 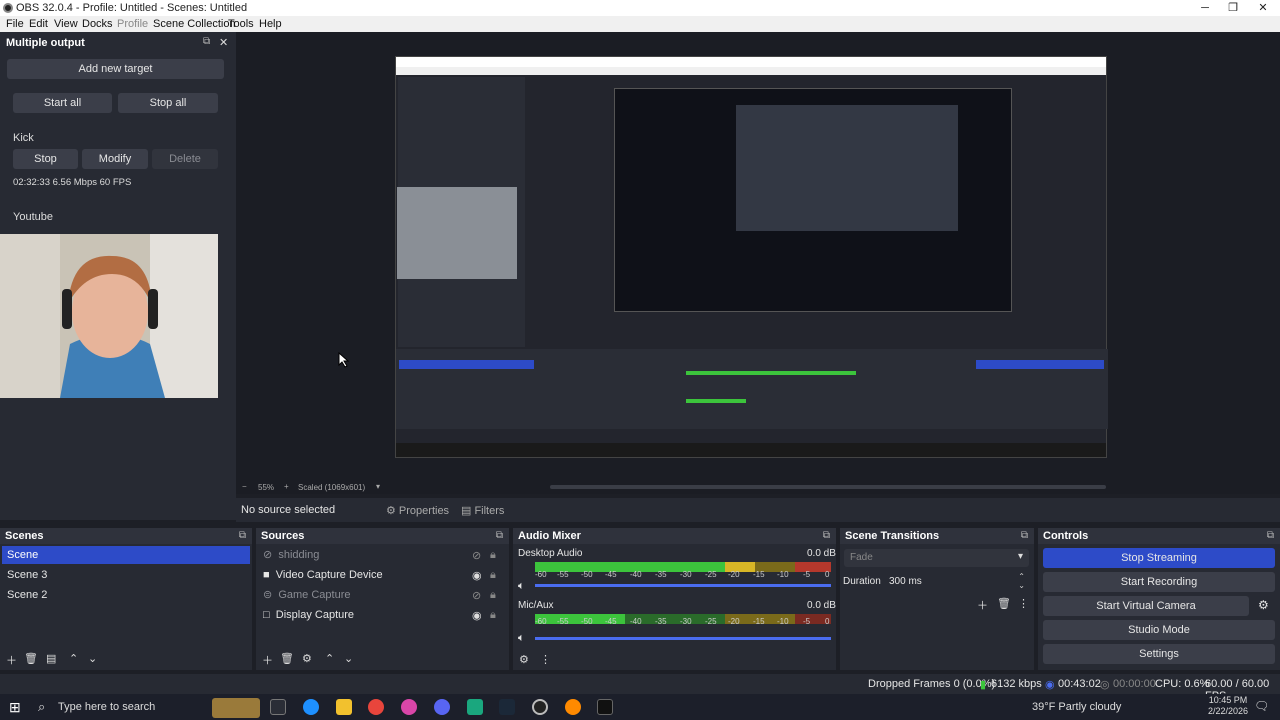 What do you see at coordinates (270, 24) in the screenshot?
I see `menu-help: Help` at bounding box center [270, 24].